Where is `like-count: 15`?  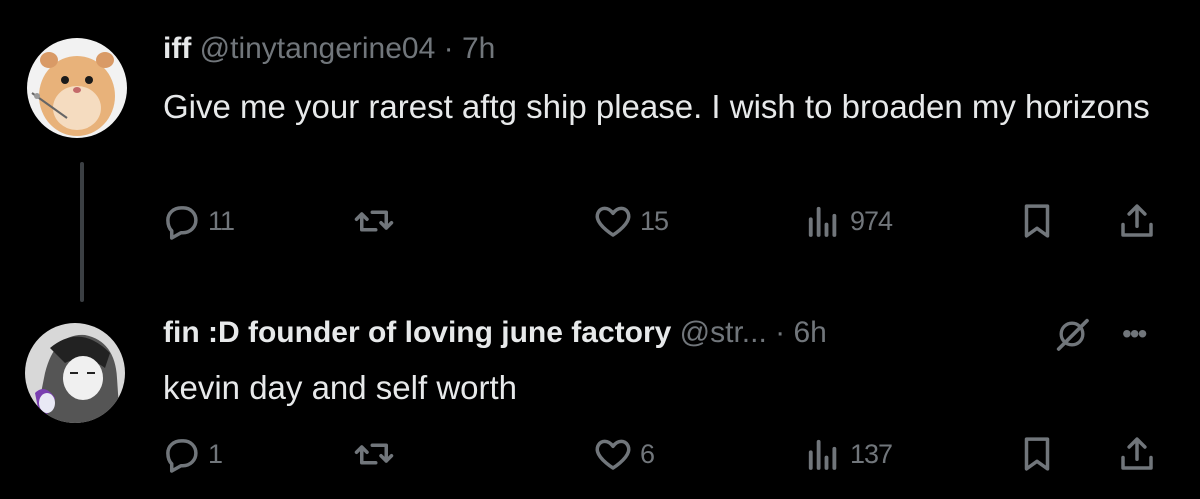
like-count: 15 is located at coordinates (654, 220).